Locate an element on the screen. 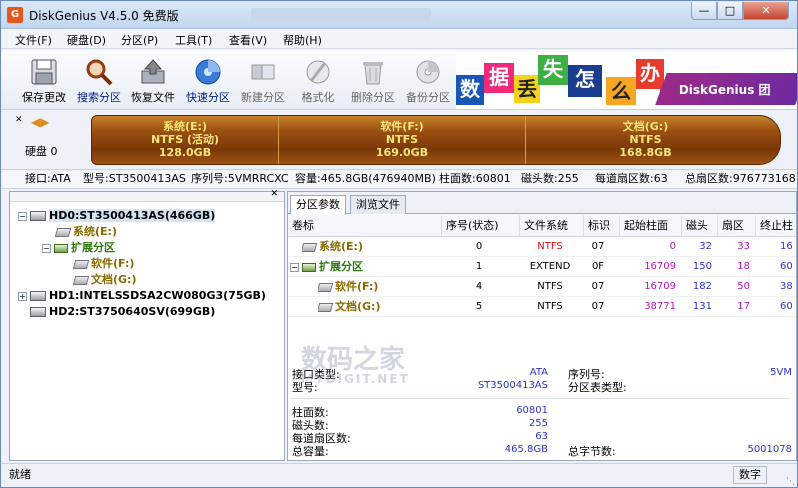 The image size is (798, 488). banner-char: 么 is located at coordinates (621, 91).